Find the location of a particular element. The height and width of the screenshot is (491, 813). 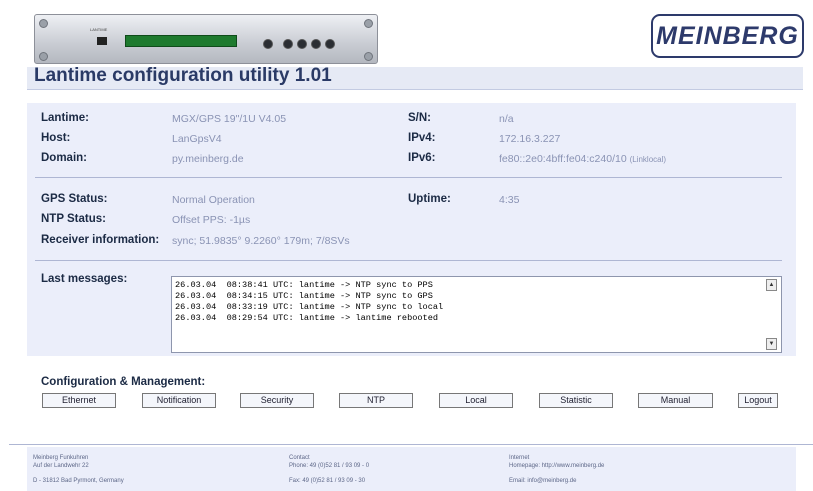

receiver-info-label: Receiver information: is located at coordinates (100, 240).